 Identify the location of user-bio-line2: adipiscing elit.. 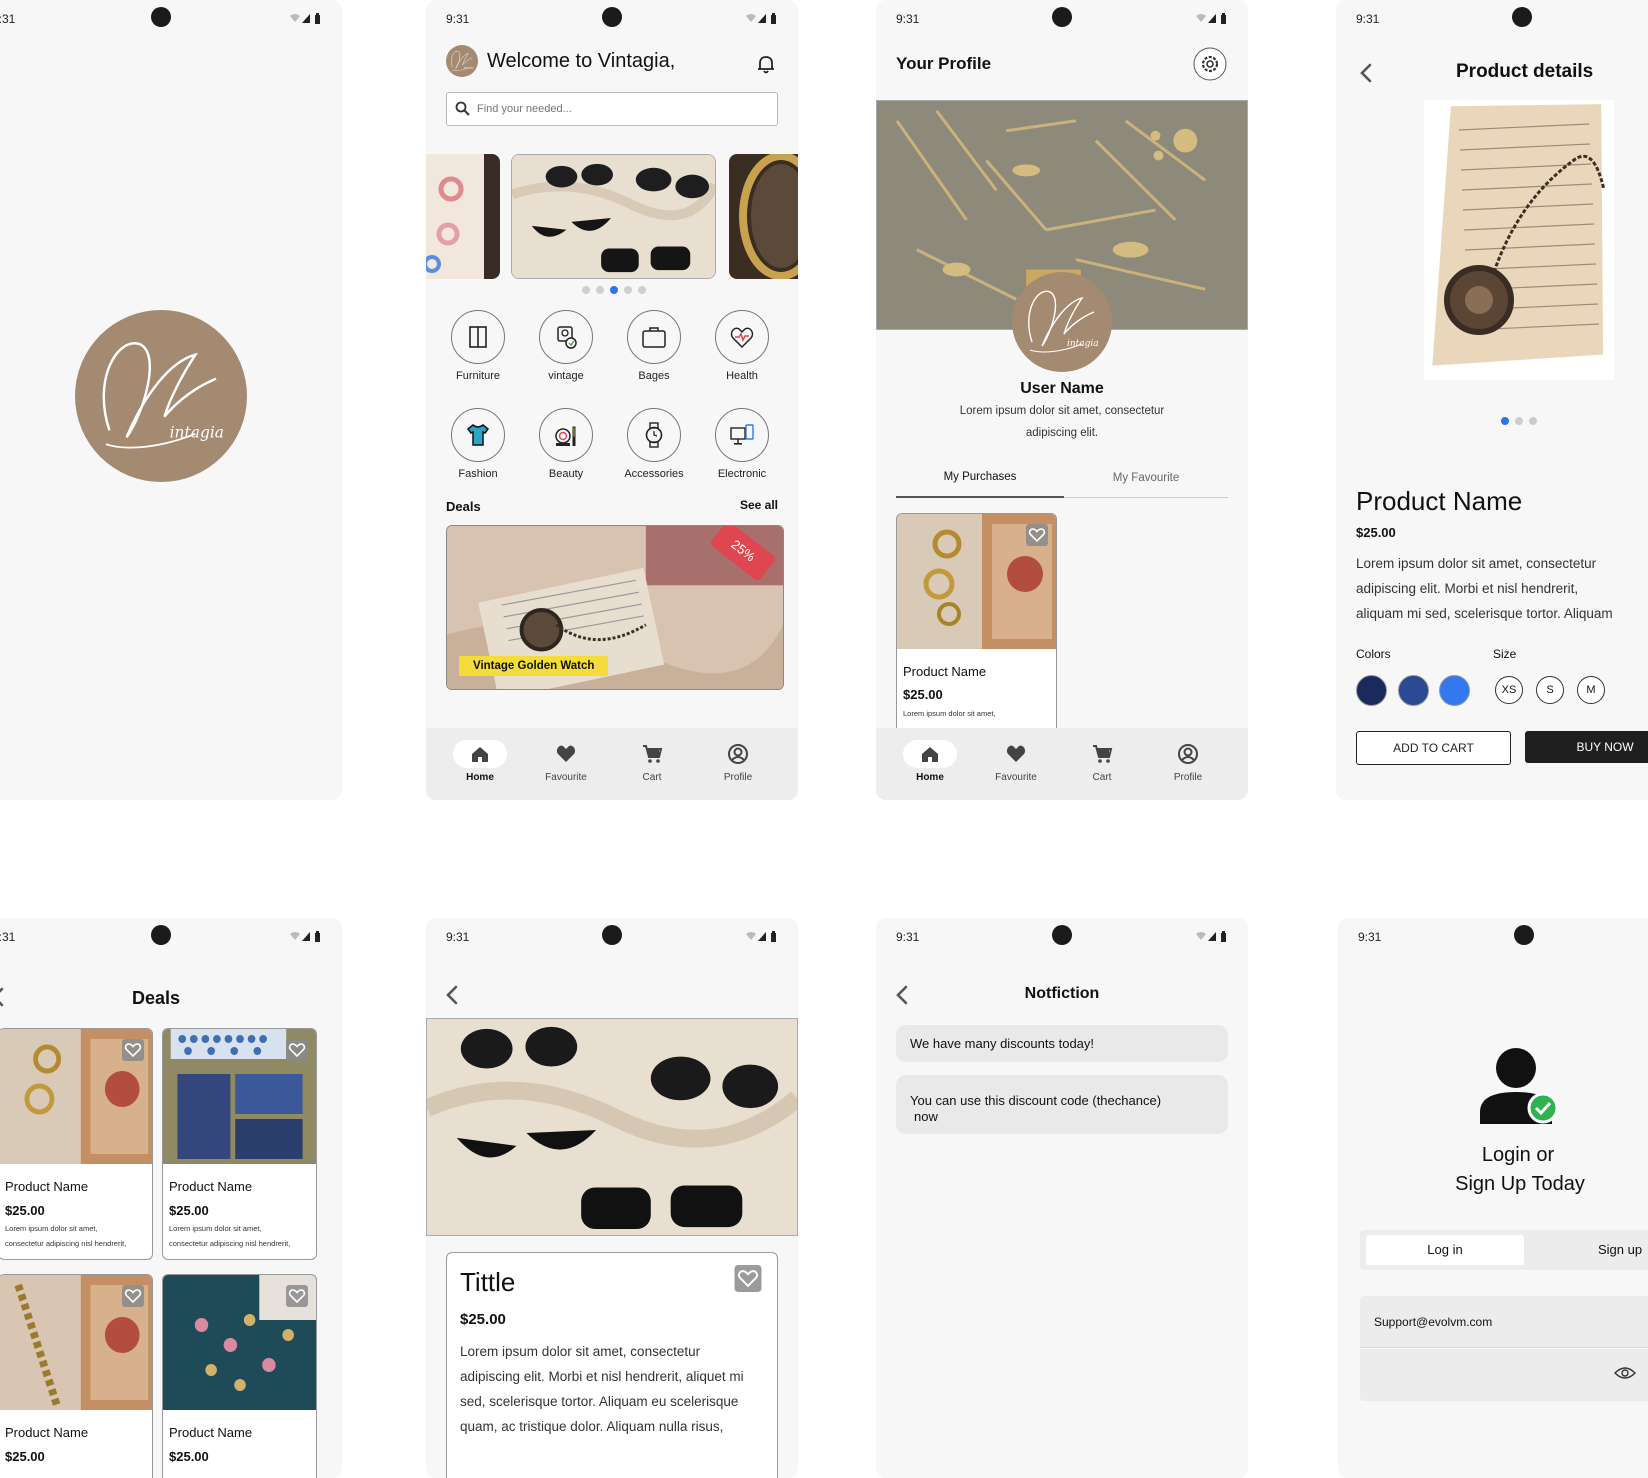
(1062, 433).